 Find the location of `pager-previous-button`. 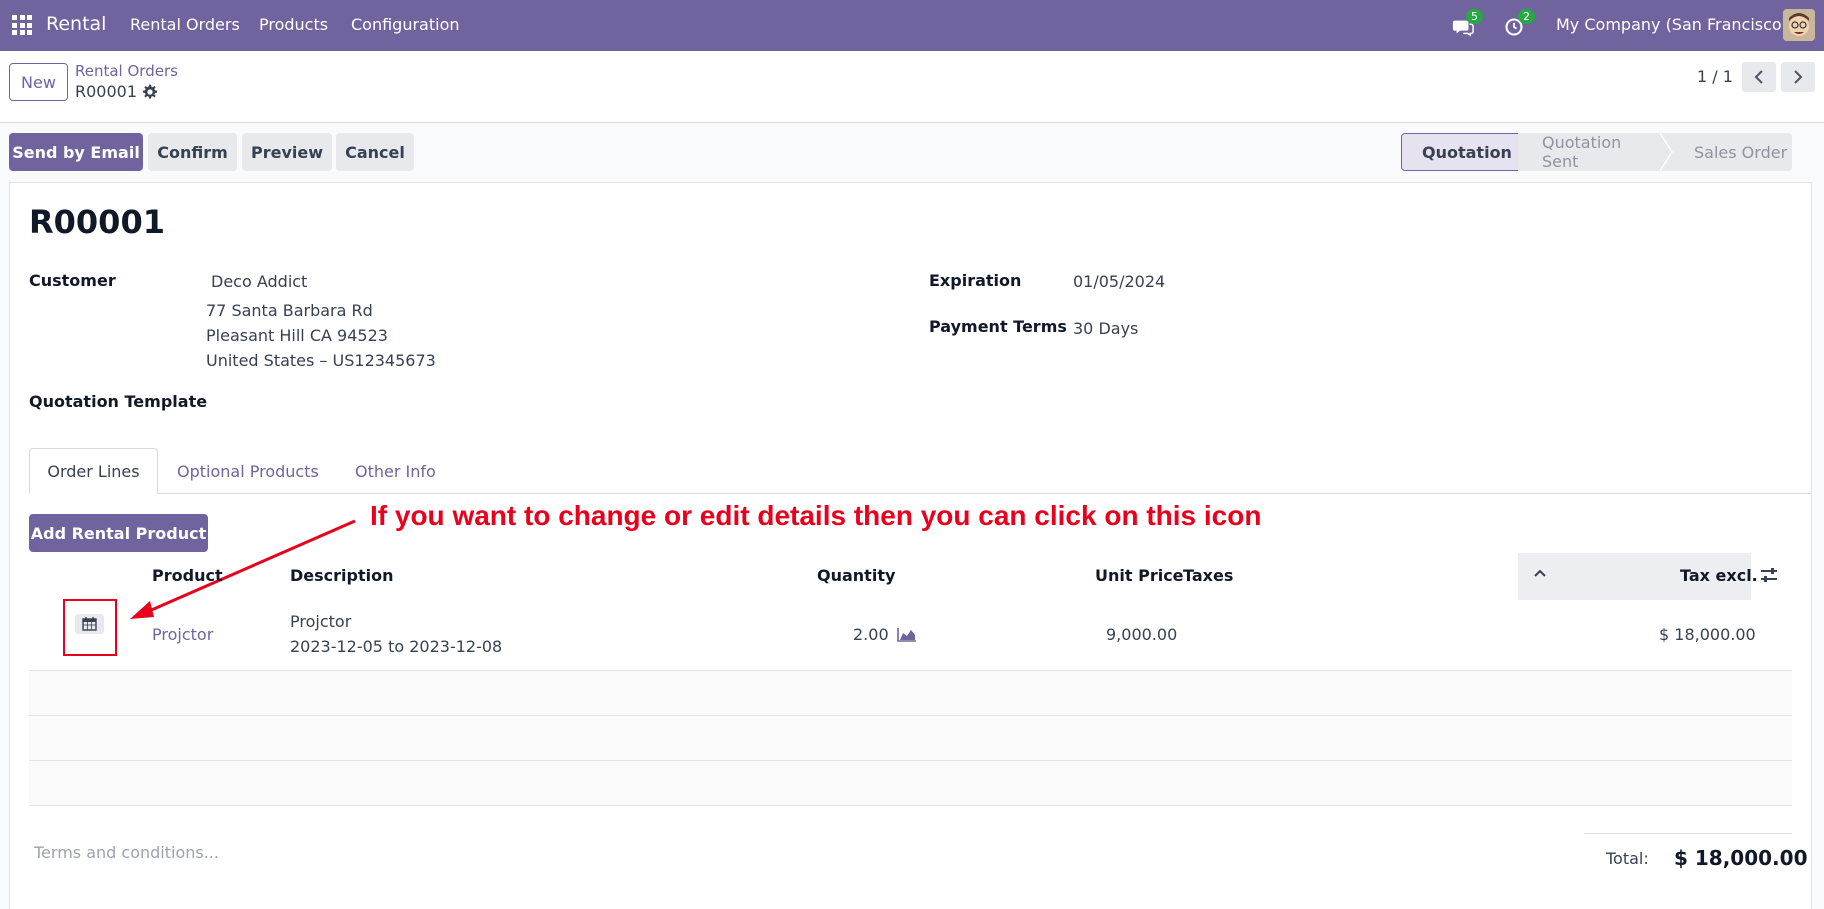

pager-previous-button is located at coordinates (1759, 77).